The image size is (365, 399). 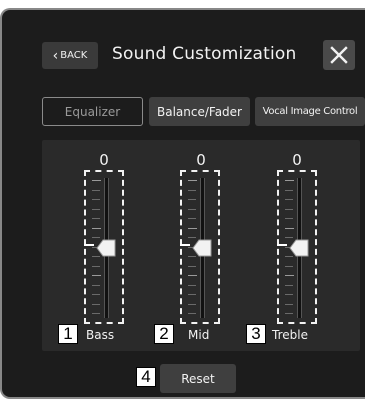 What do you see at coordinates (100, 335) in the screenshot?
I see `bass-label: Bass` at bounding box center [100, 335].